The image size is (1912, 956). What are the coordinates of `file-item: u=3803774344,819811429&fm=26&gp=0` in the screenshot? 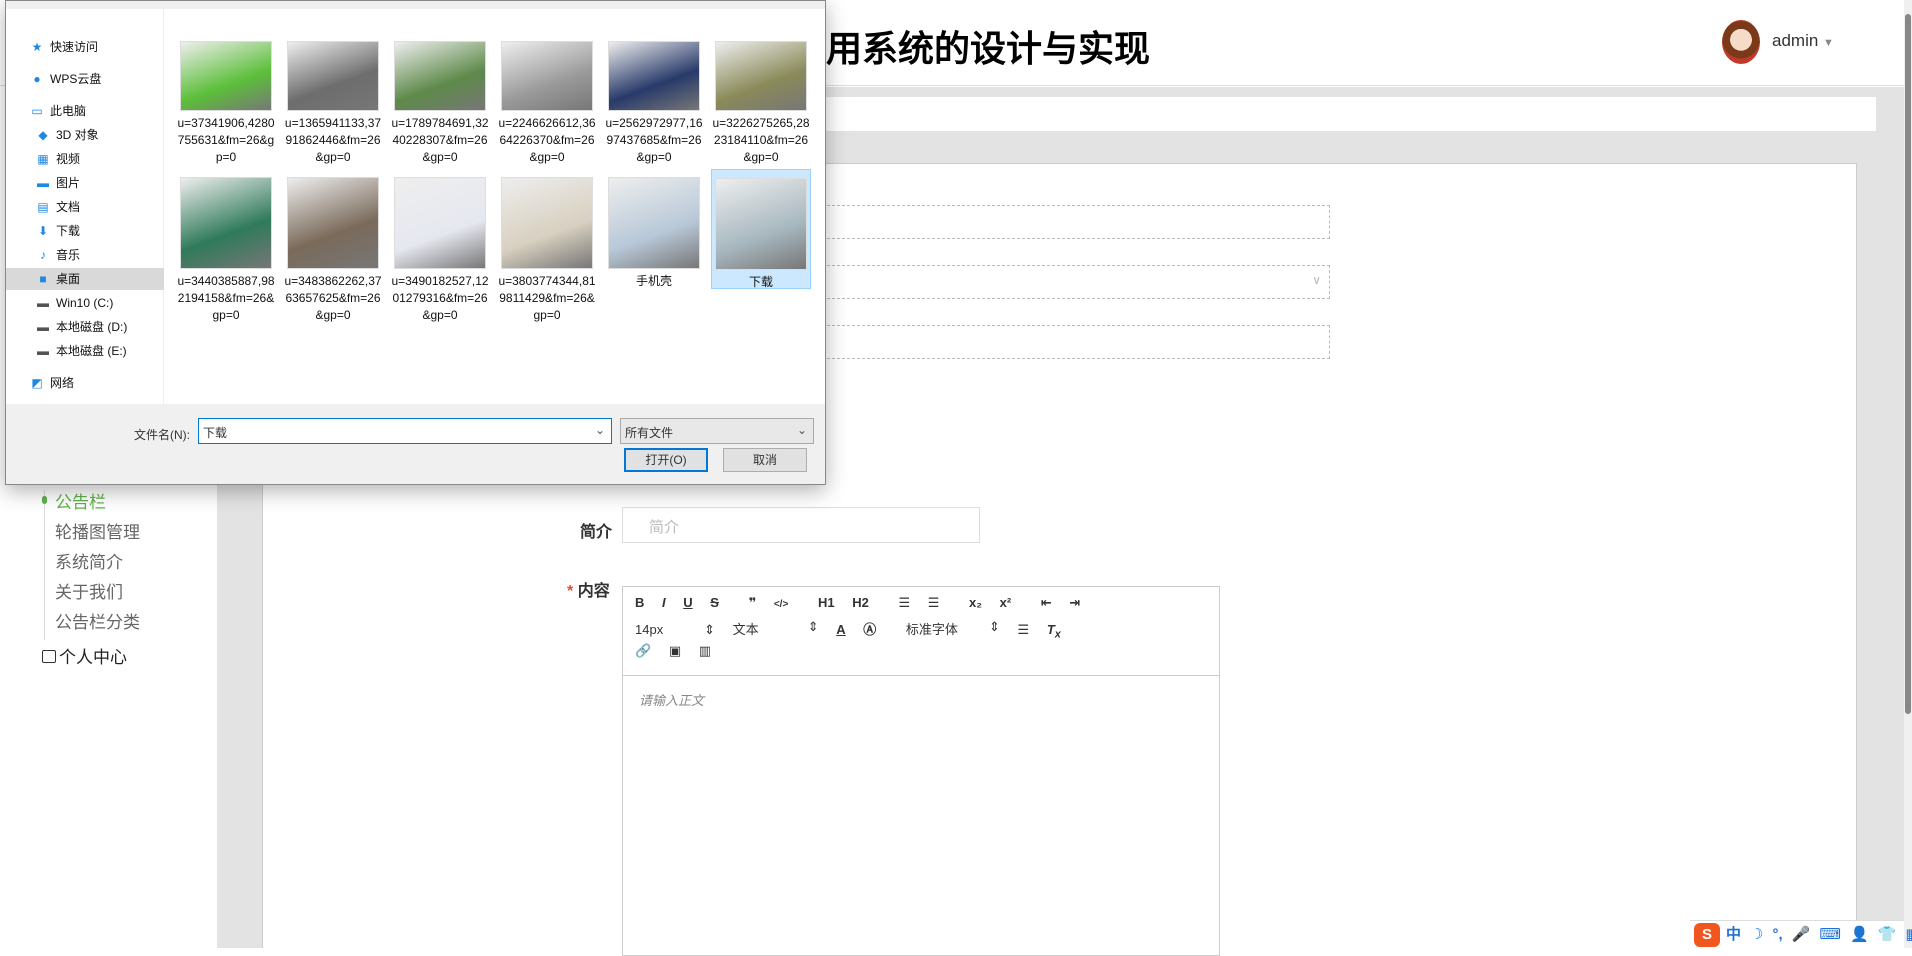 It's located at (547, 246).